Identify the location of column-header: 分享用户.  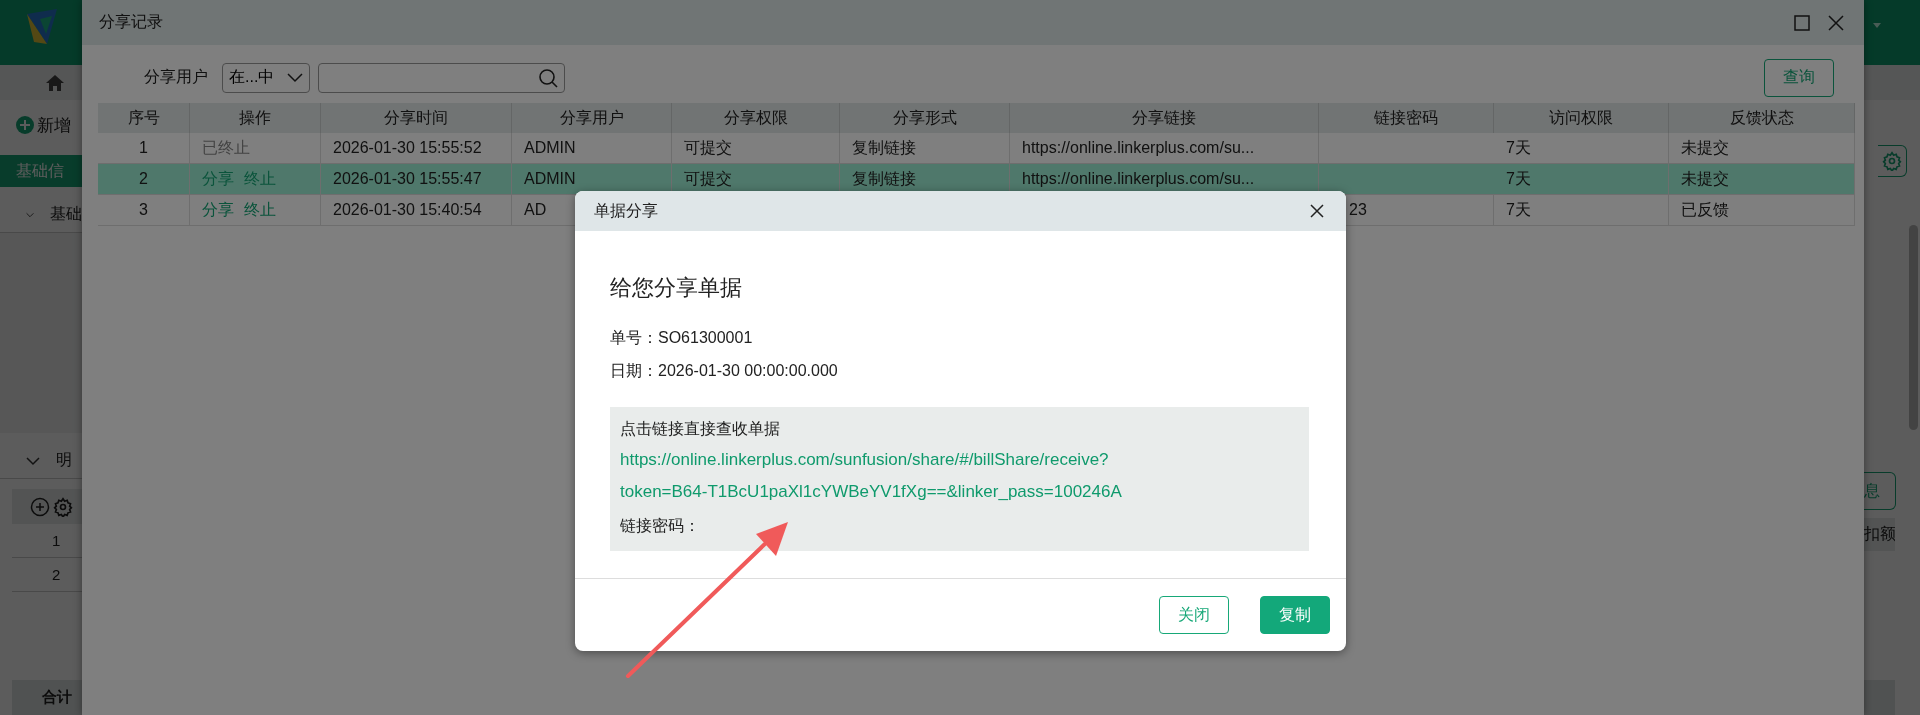
(592, 118).